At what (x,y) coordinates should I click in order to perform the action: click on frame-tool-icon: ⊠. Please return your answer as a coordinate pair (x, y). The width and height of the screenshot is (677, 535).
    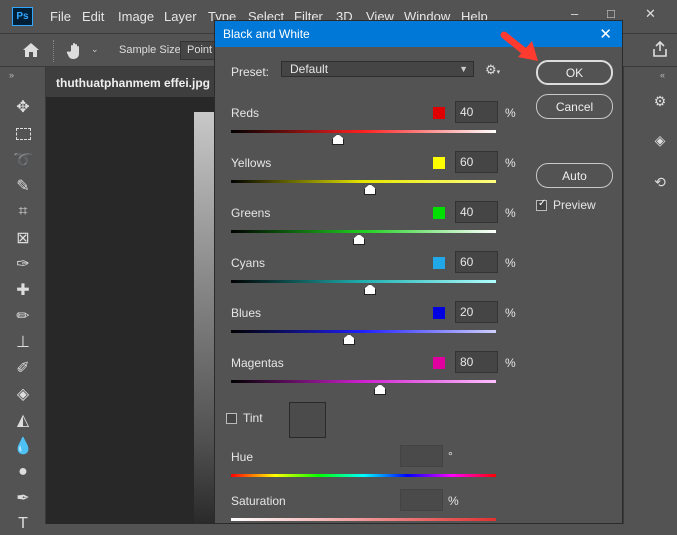
    Looking at the image, I should click on (23, 238).